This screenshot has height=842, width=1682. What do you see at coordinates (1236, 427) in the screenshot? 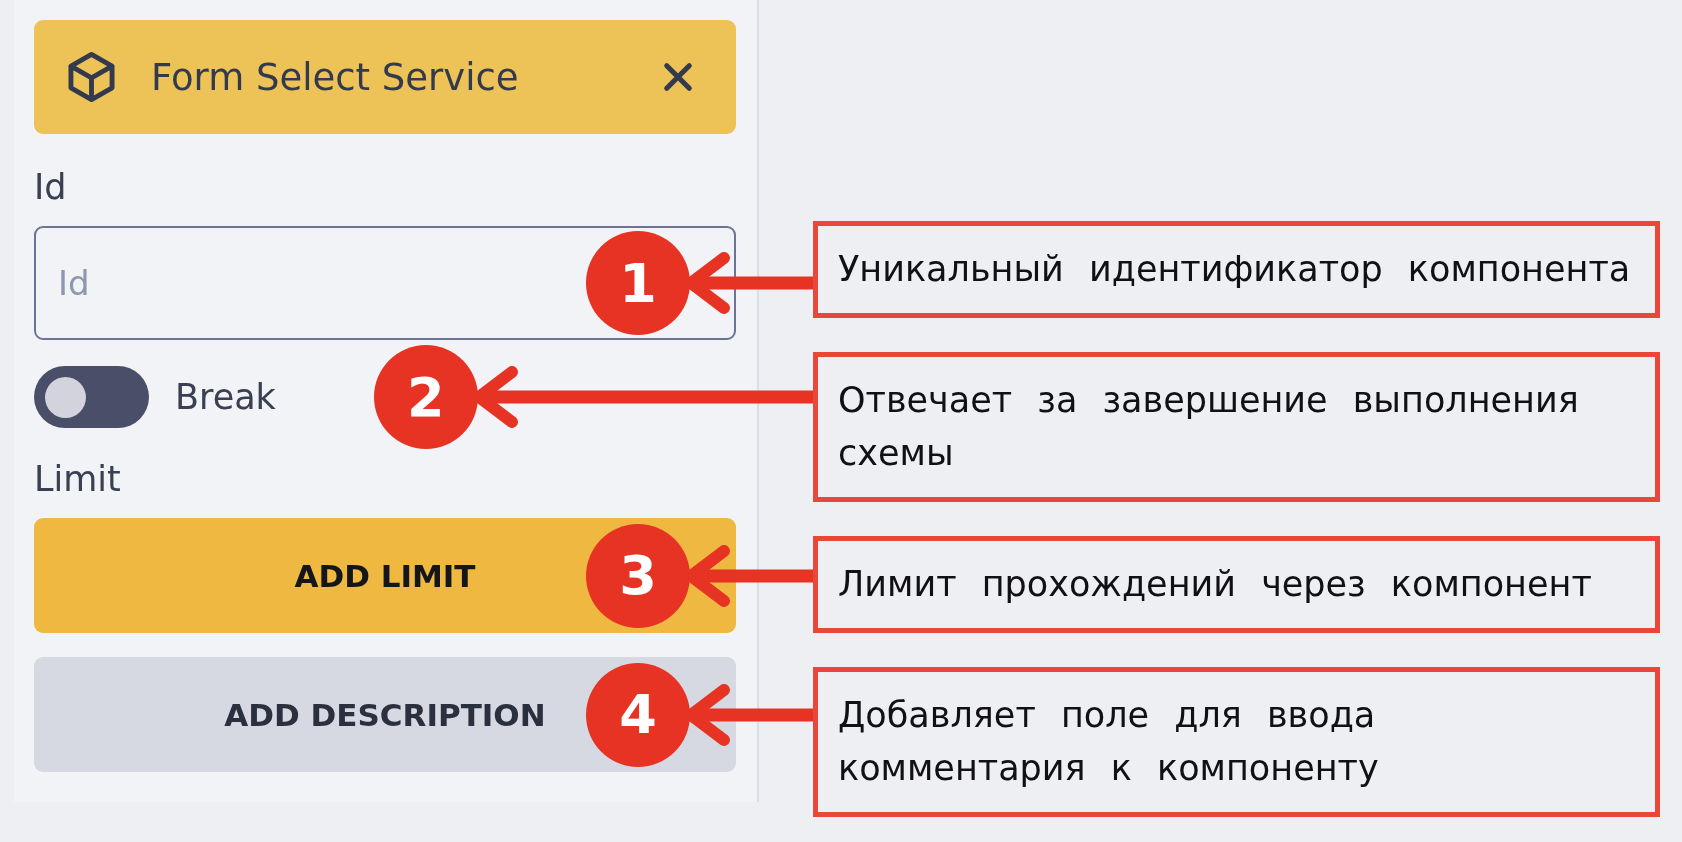
I see `callout-note: Отвечает за завершение выполнения схемы` at bounding box center [1236, 427].